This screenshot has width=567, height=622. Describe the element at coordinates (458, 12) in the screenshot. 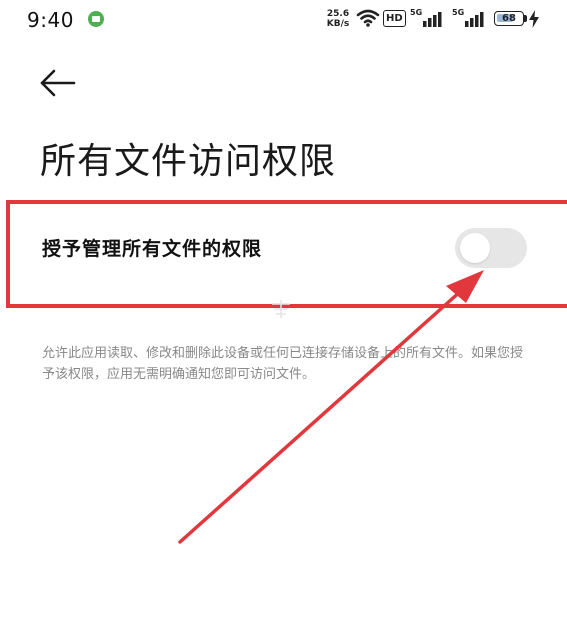

I see `signal-2-label: 5G` at that location.